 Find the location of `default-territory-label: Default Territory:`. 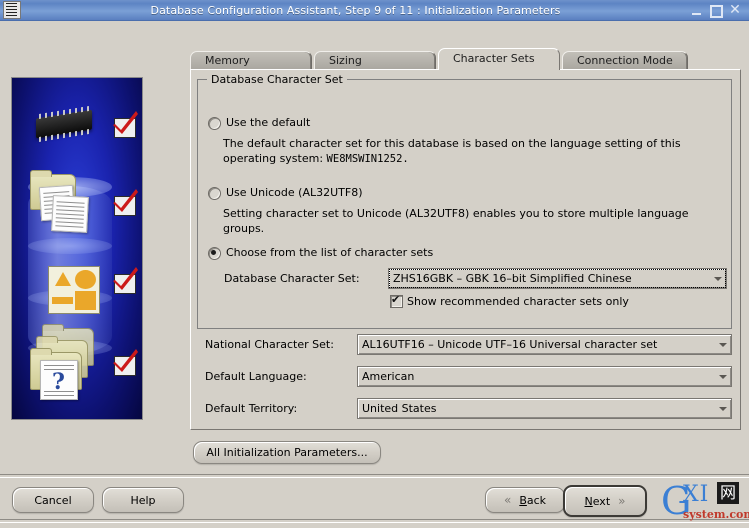

default-territory-label: Default Territory: is located at coordinates (251, 408).